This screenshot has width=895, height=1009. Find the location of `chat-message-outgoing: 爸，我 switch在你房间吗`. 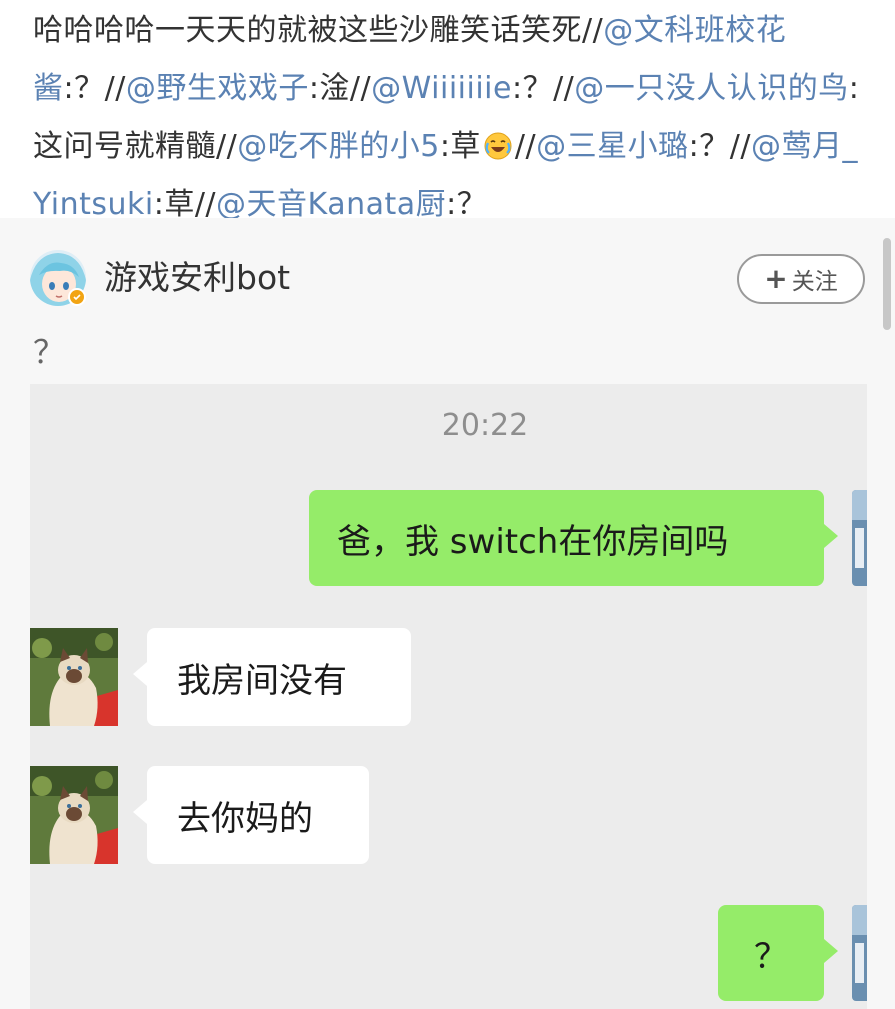

chat-message-outgoing: 爸，我 switch在你房间吗 is located at coordinates (573, 538).